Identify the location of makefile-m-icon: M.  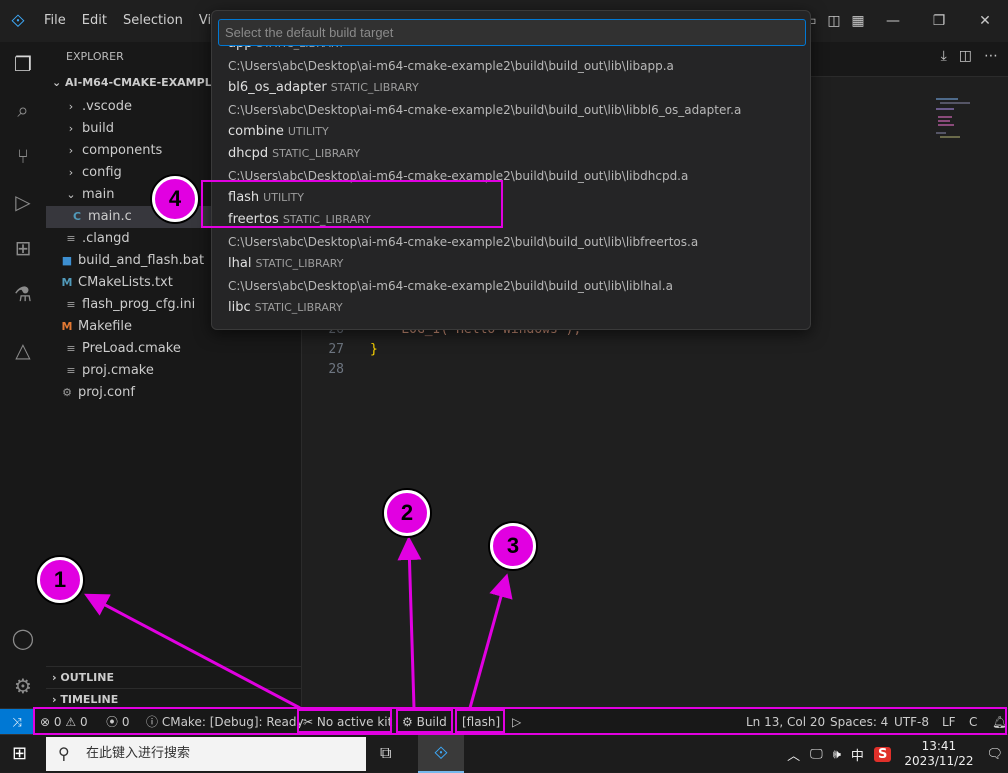
(67, 326).